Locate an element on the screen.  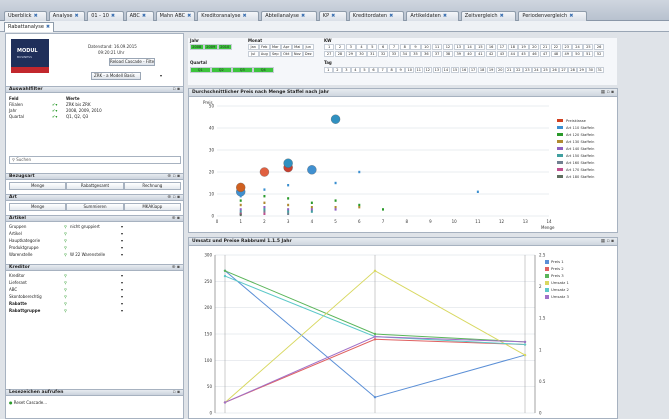
time-cell: 34 is located at coordinates (404, 54).